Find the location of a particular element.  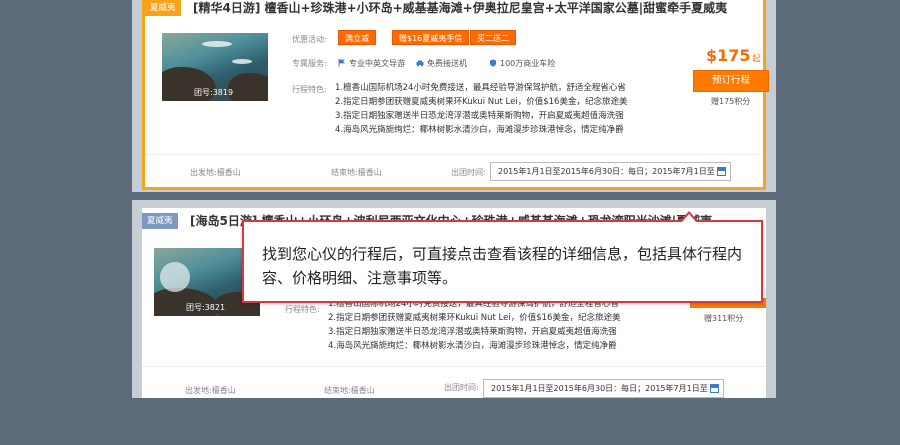

tour-photo: 团号:3819 is located at coordinates (215, 67).